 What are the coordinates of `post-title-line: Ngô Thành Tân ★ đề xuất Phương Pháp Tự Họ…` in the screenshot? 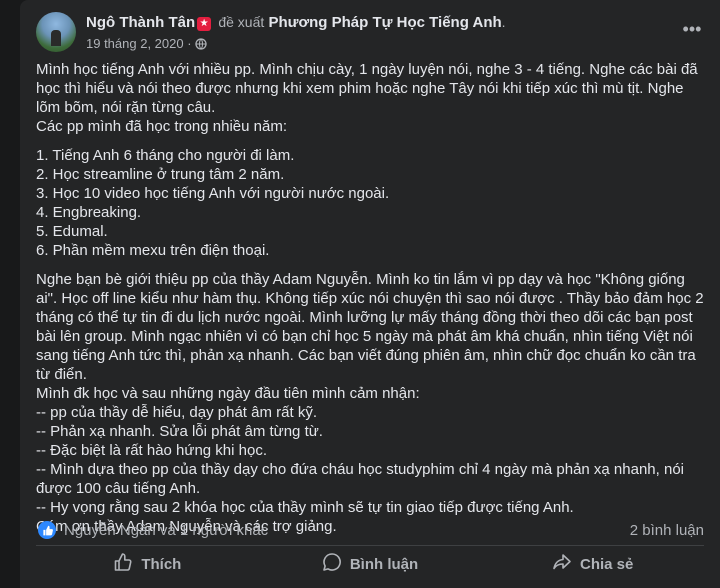 It's located at (296, 22).